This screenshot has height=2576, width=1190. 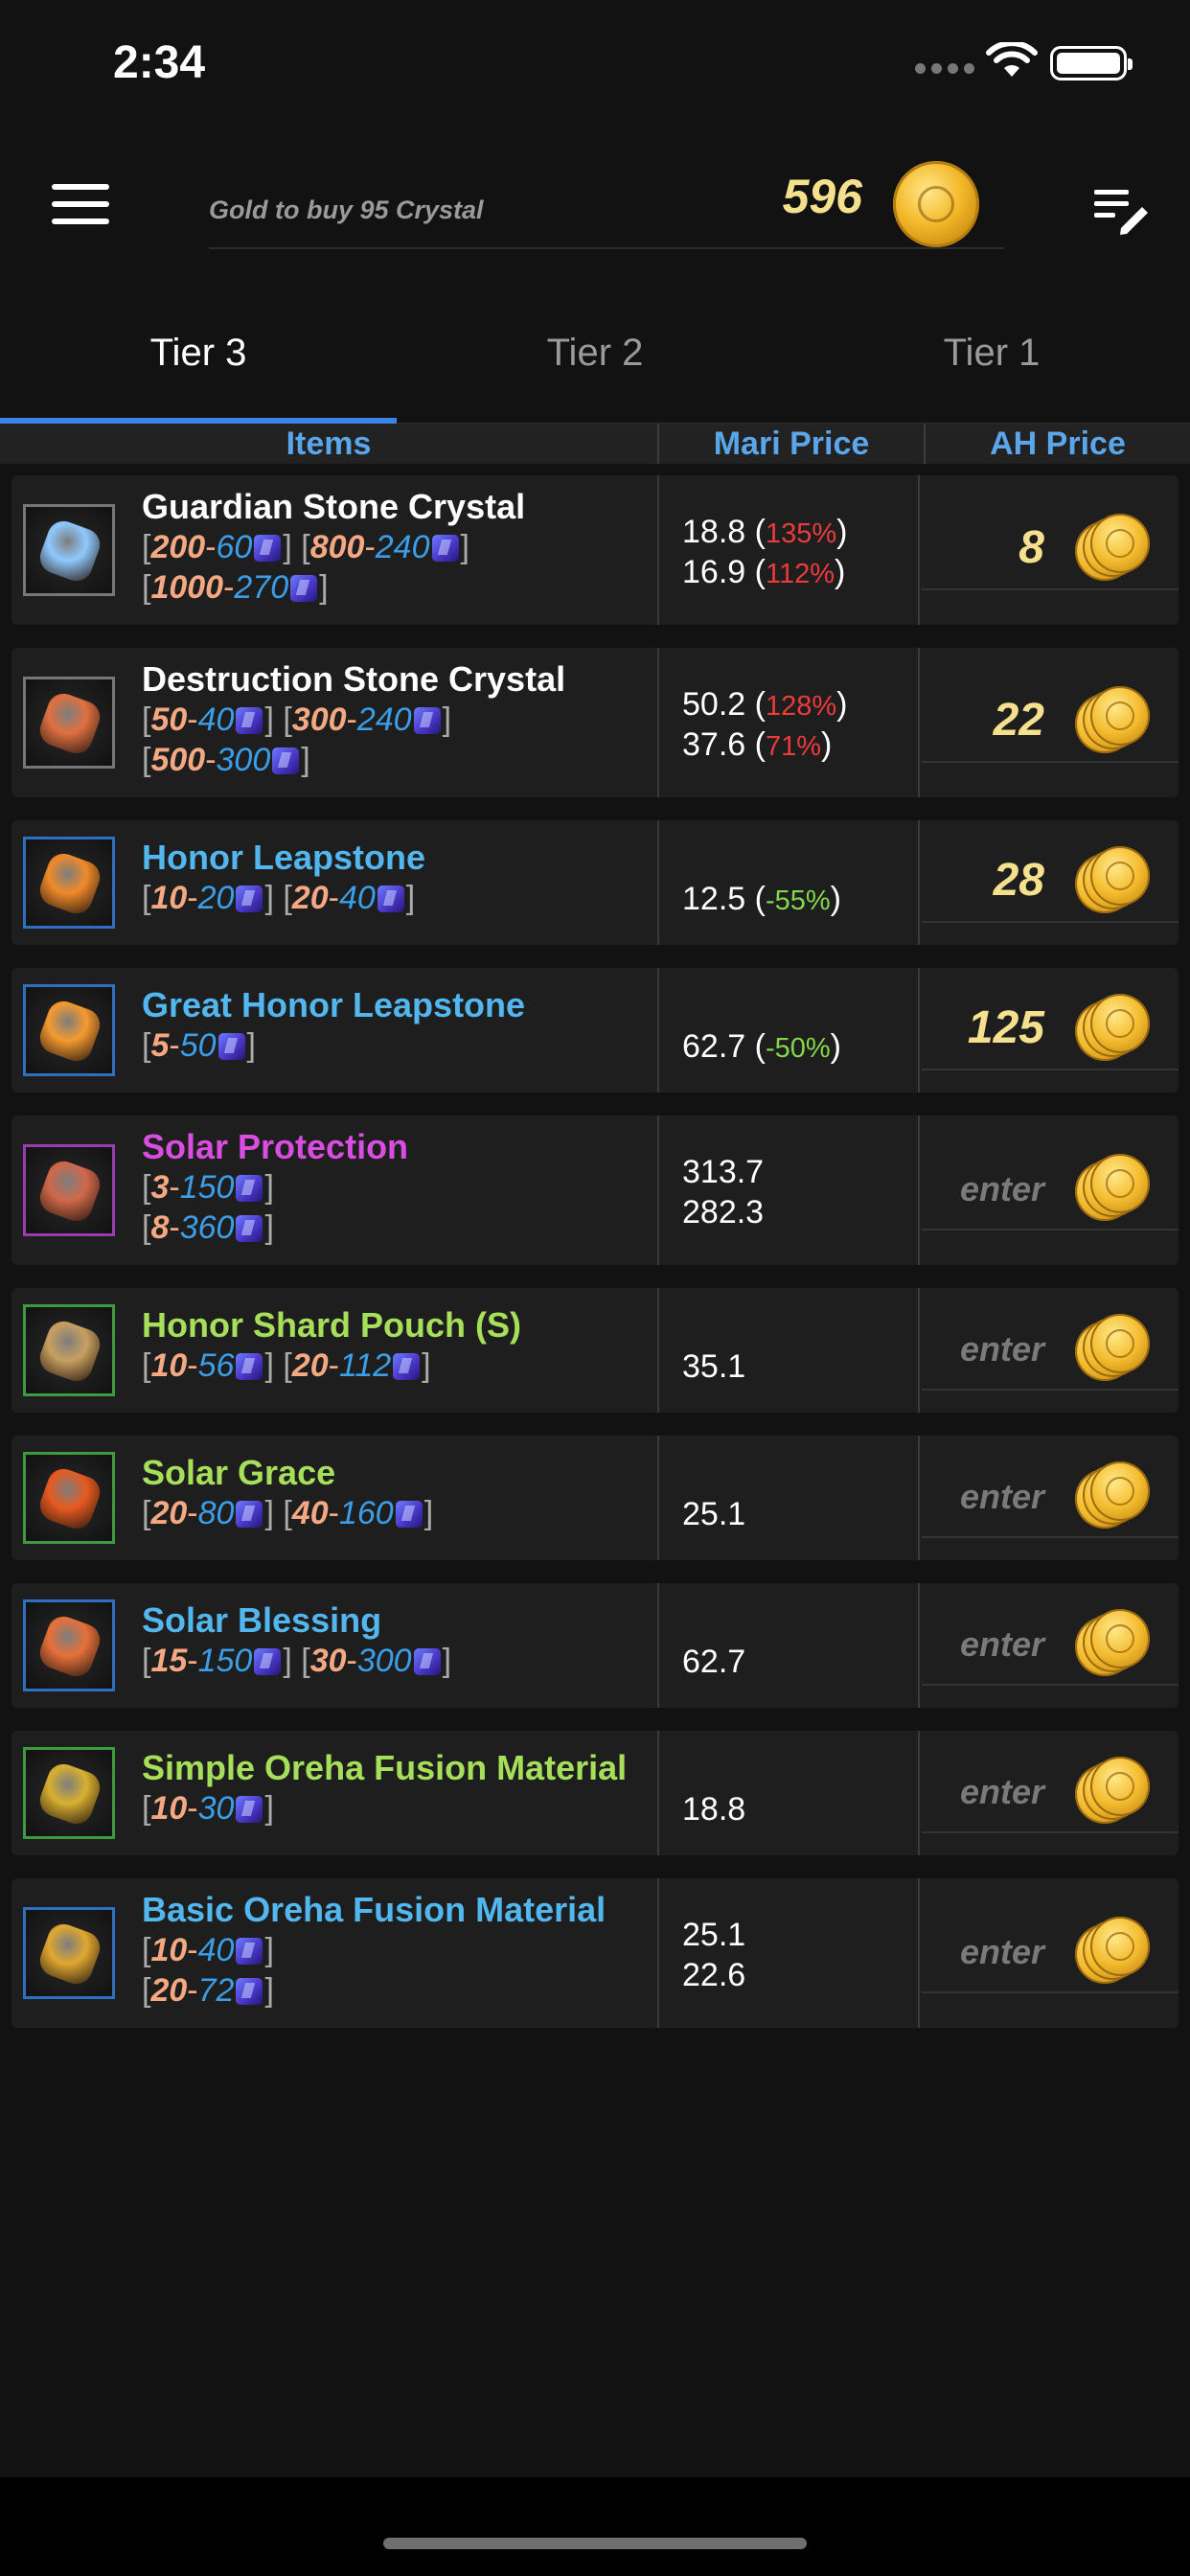 I want to click on status-bar: 2:34, so click(x=595, y=67).